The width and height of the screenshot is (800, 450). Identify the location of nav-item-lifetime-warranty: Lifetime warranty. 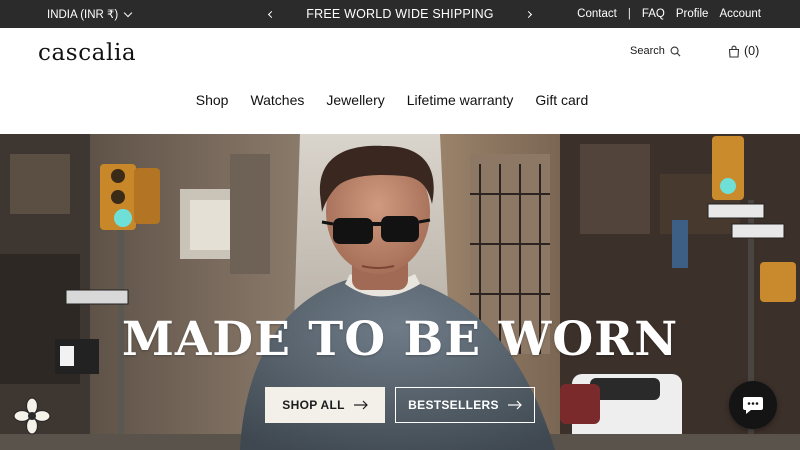
(460, 100).